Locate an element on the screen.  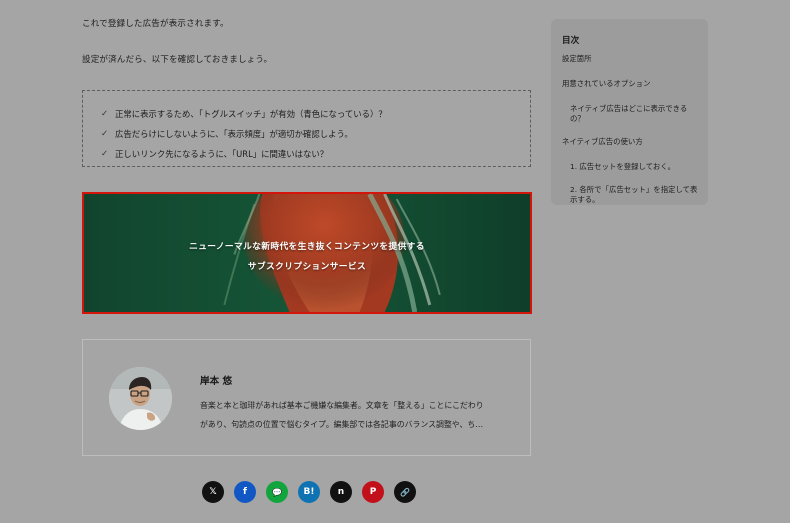
banner-subline: サブスクリプションサービス is located at coordinates (307, 267).